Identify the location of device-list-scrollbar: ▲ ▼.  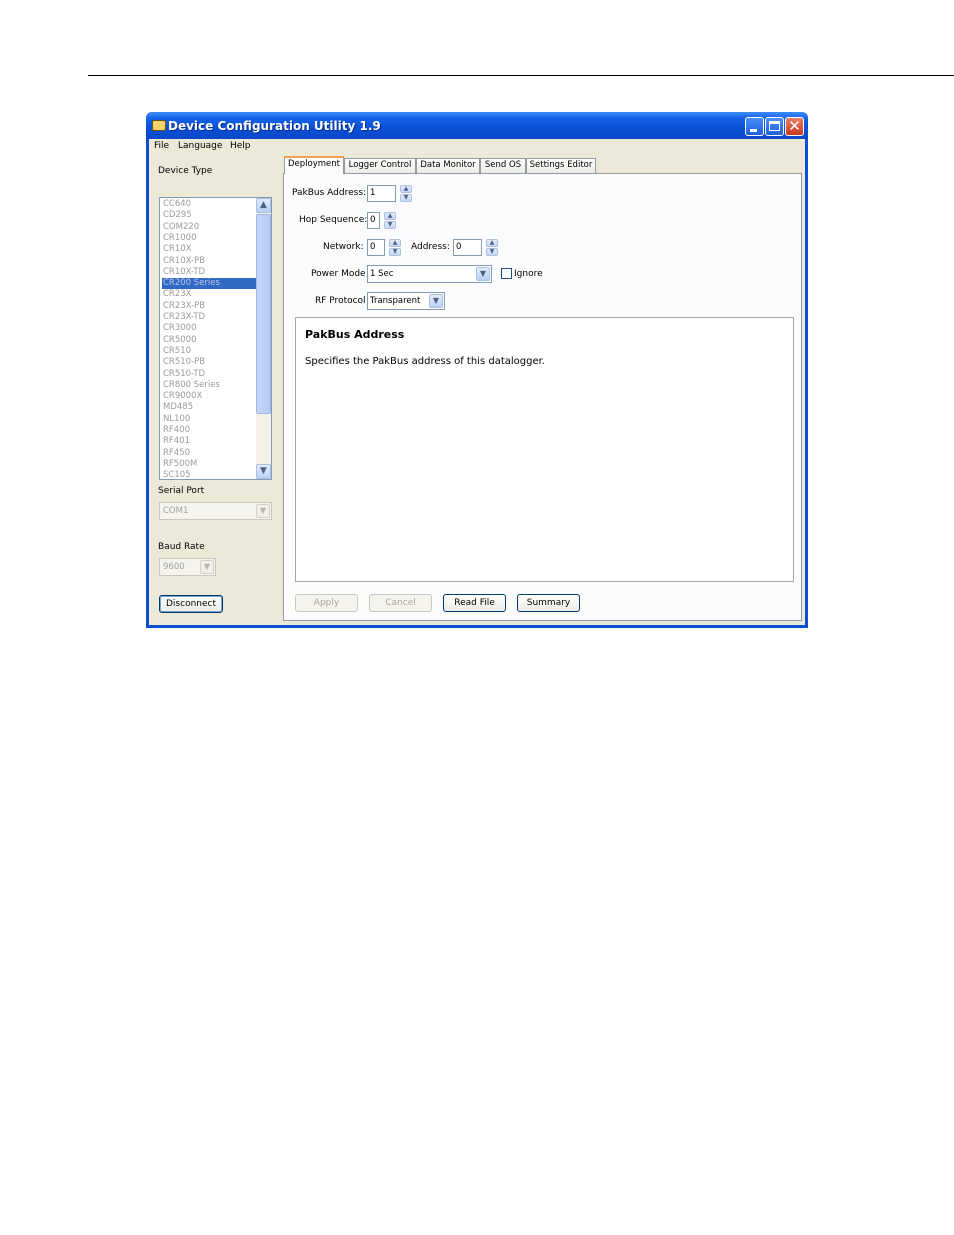
(263, 338).